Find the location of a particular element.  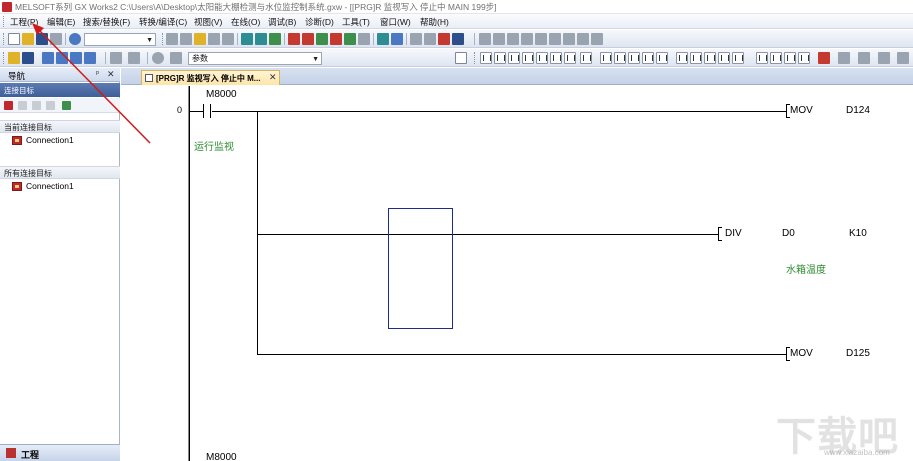

menu-tools: 工具(T) is located at coordinates (356, 22).